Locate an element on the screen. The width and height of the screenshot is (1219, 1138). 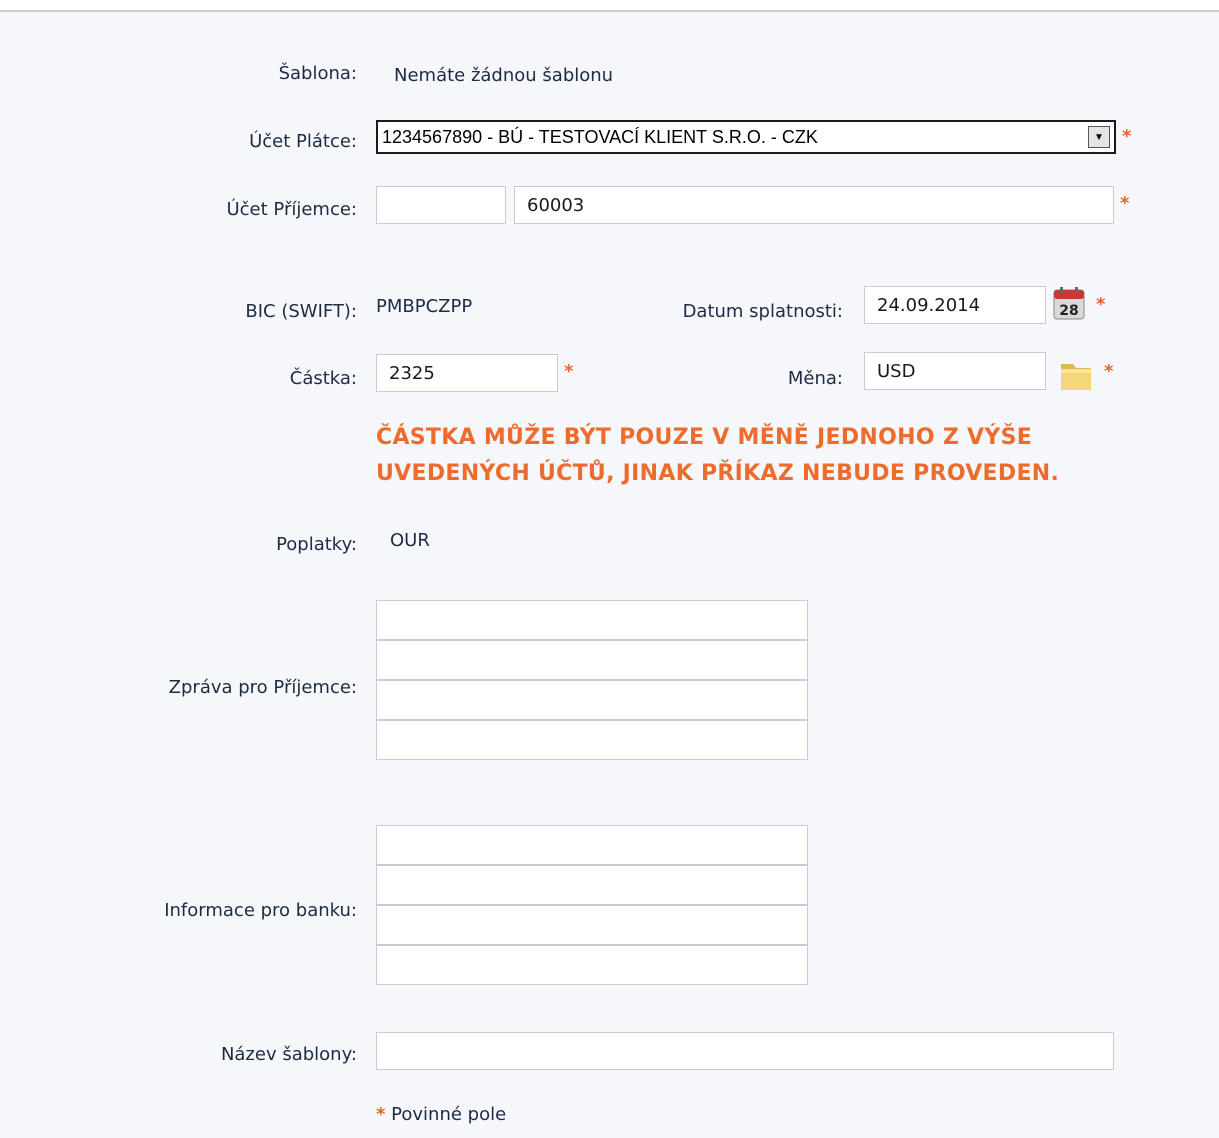
payer-account-label: Účet Plátce: is located at coordinates (303, 141).